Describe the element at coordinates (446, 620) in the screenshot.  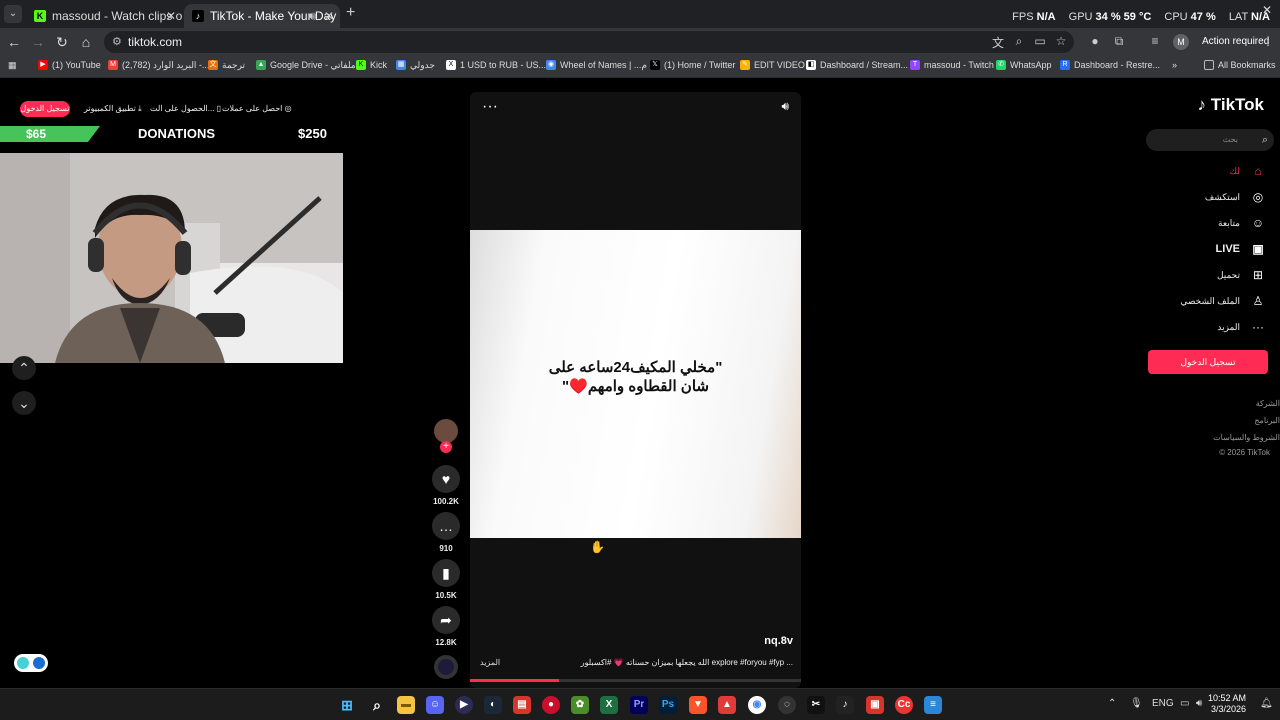
I see `share-icon: ➦` at that location.